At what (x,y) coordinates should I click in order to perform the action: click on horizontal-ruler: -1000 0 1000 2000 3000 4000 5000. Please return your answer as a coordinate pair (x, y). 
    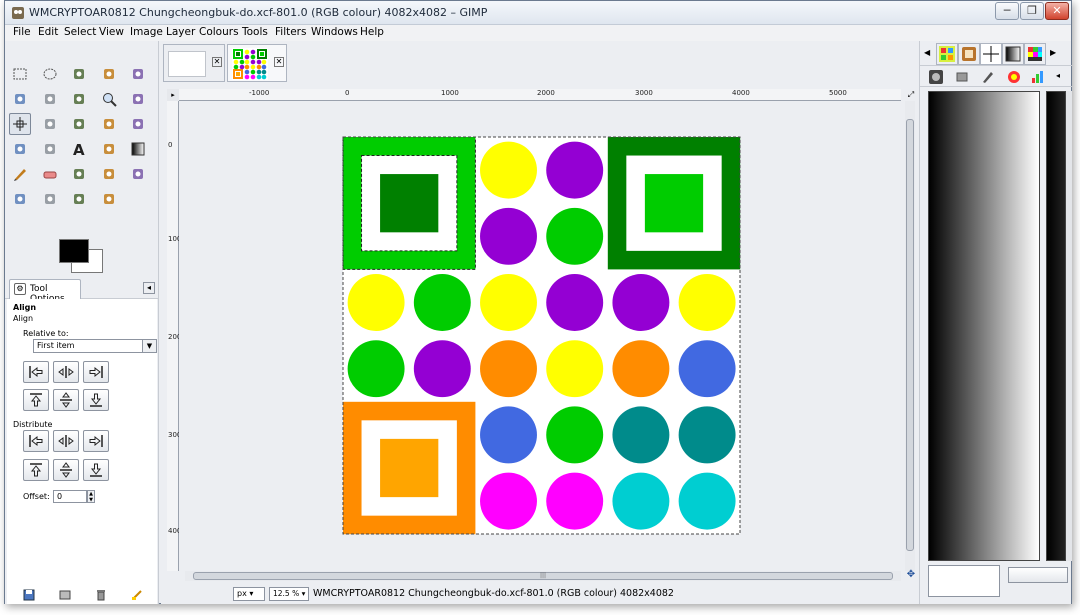
    Looking at the image, I should click on (540, 95).